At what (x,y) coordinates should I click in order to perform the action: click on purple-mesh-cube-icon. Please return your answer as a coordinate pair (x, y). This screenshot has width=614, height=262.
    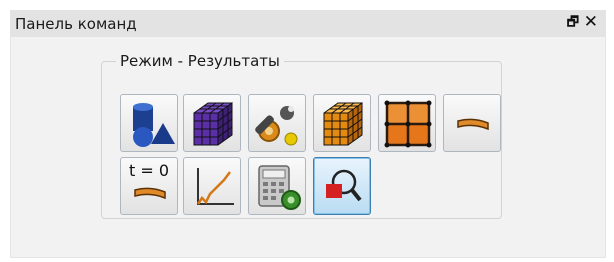
    Looking at the image, I should click on (213, 124).